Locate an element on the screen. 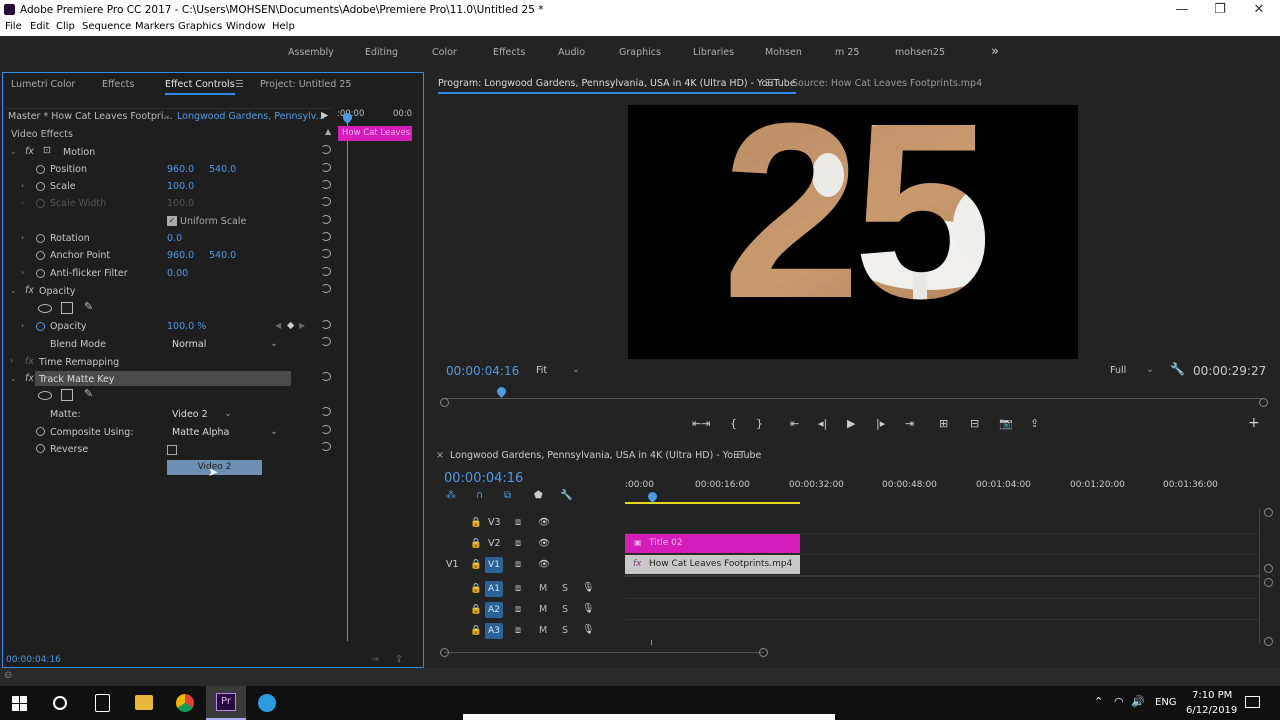  transform-icon: ⊡ is located at coordinates (47, 150).